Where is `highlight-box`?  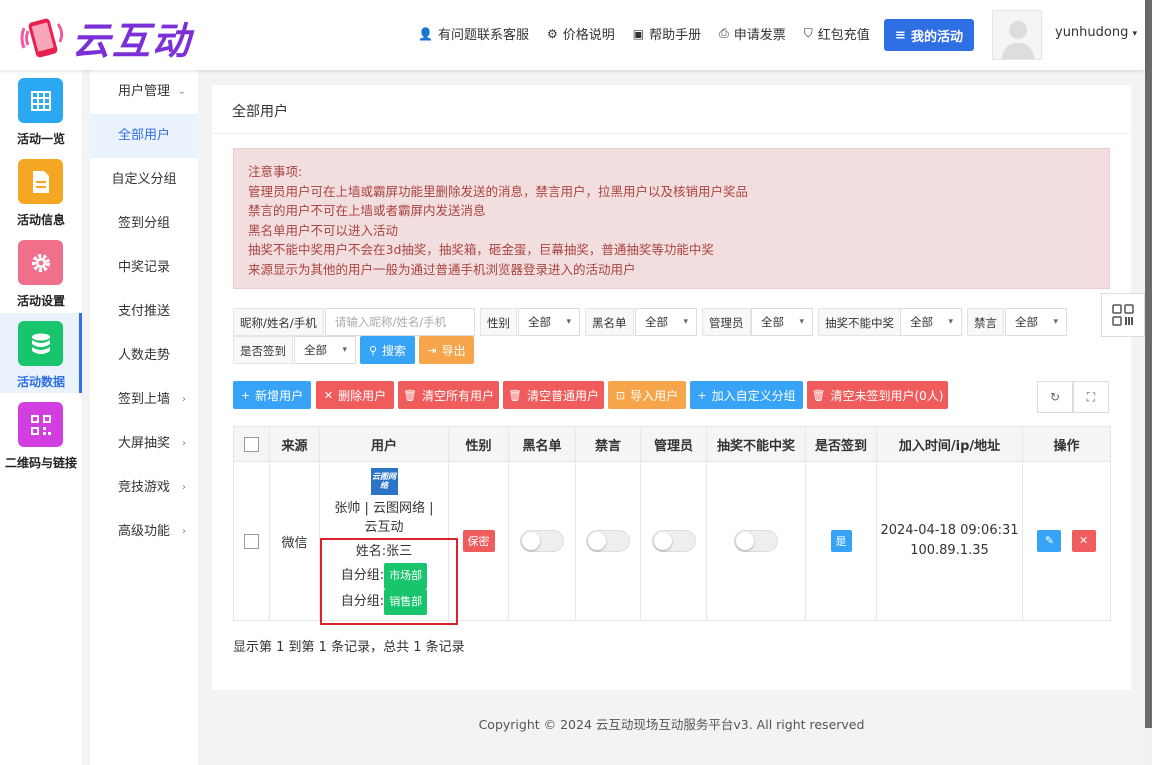 highlight-box is located at coordinates (389, 581).